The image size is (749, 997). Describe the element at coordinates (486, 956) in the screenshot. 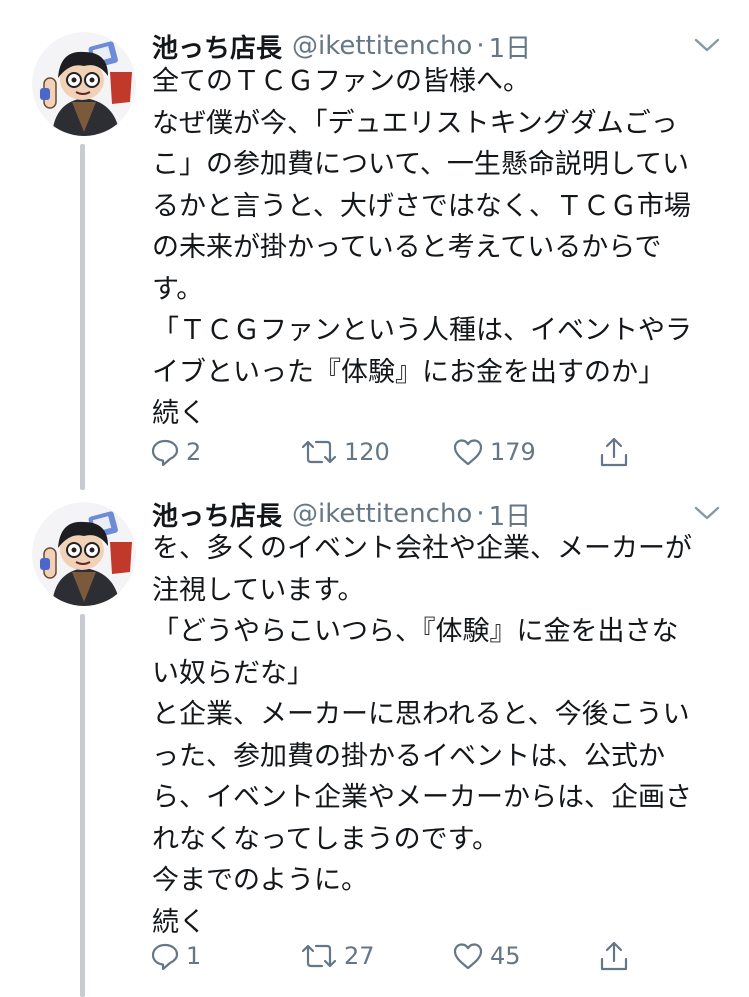

I see `like-button: 45` at that location.